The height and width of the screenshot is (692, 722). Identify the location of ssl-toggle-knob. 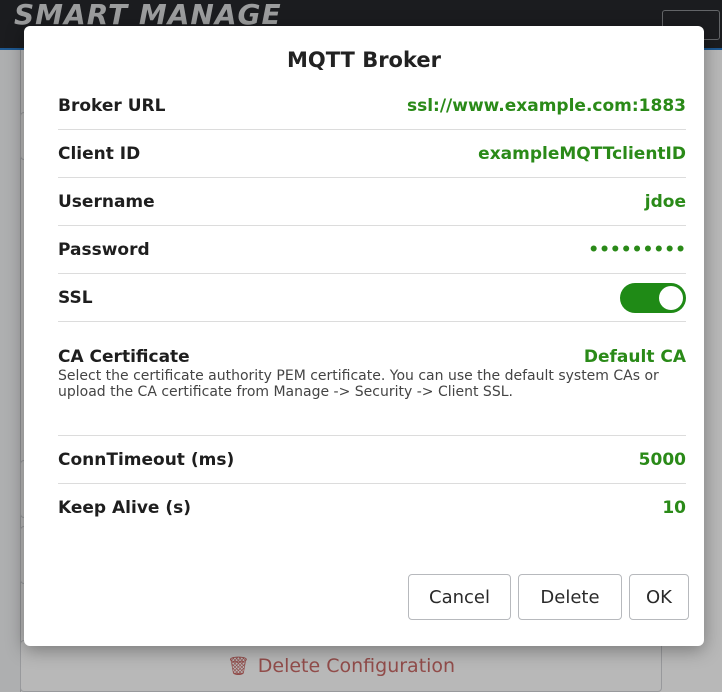
(671, 297).